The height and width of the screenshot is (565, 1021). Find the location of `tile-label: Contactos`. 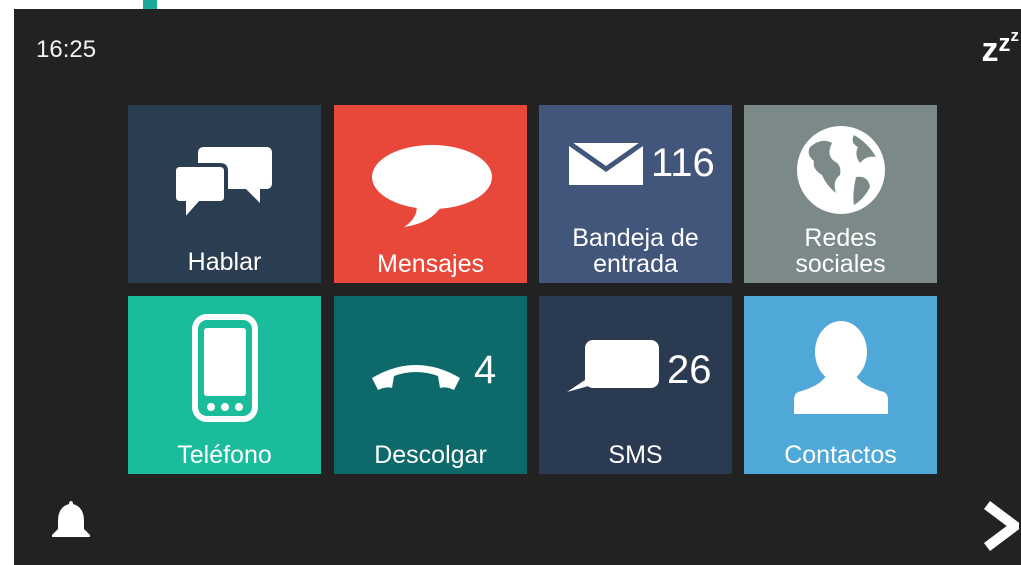

tile-label: Contactos is located at coordinates (840, 455).